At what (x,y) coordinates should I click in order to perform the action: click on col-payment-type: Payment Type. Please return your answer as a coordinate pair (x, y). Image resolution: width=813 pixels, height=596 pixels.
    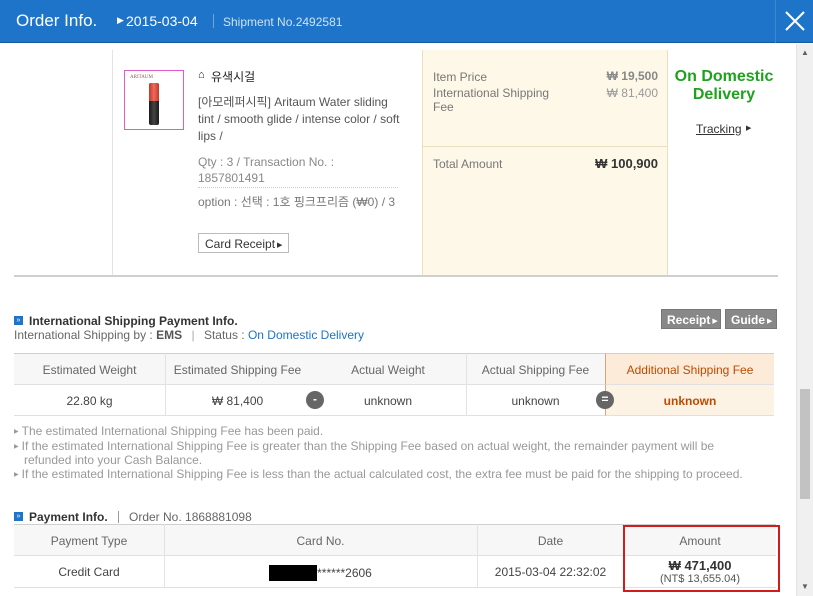
    Looking at the image, I should click on (89, 540).